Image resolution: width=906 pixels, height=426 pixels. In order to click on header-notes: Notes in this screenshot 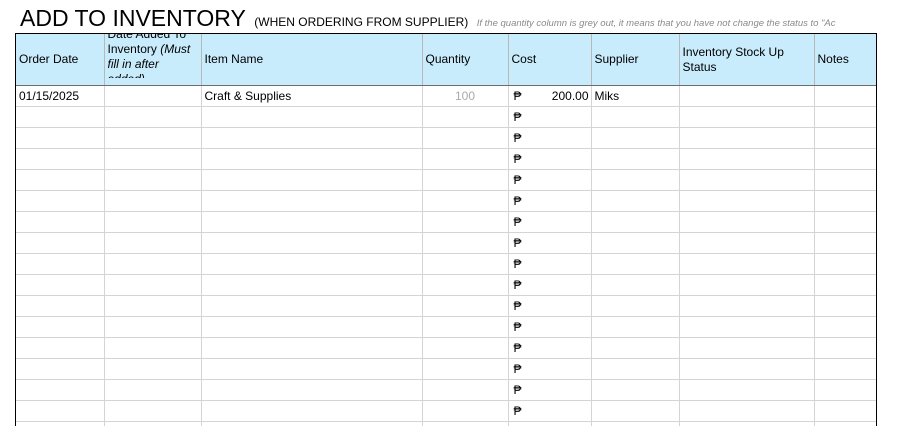, I will do `click(845, 60)`.